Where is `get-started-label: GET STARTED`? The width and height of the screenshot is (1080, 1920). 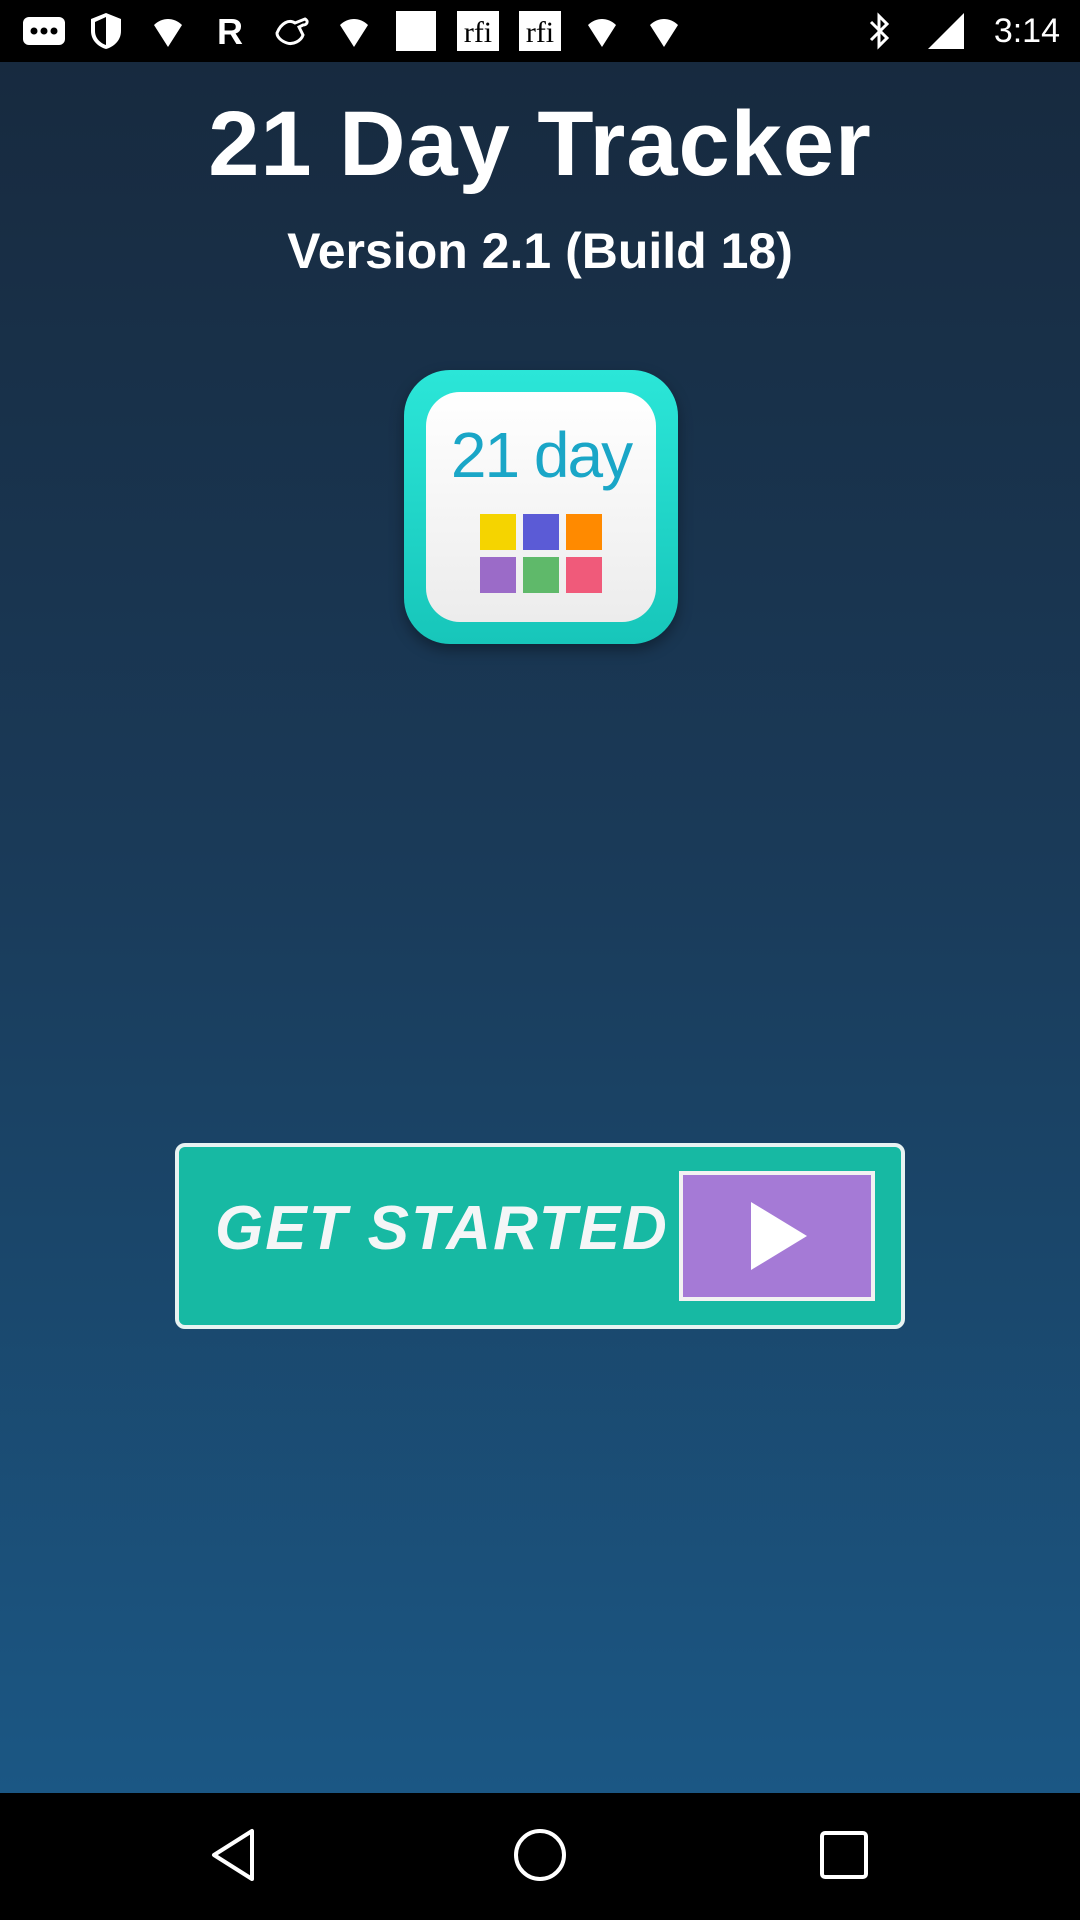 get-started-label: GET STARTED is located at coordinates (442, 1228).